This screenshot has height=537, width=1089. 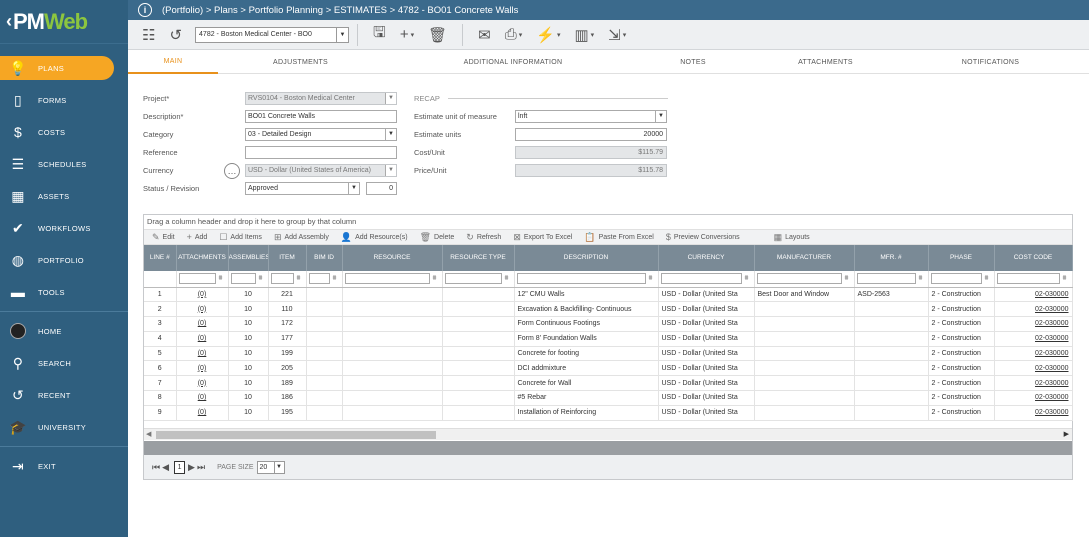 I want to click on category-select: 03 - Detailed Design ▼, so click(x=321, y=134).